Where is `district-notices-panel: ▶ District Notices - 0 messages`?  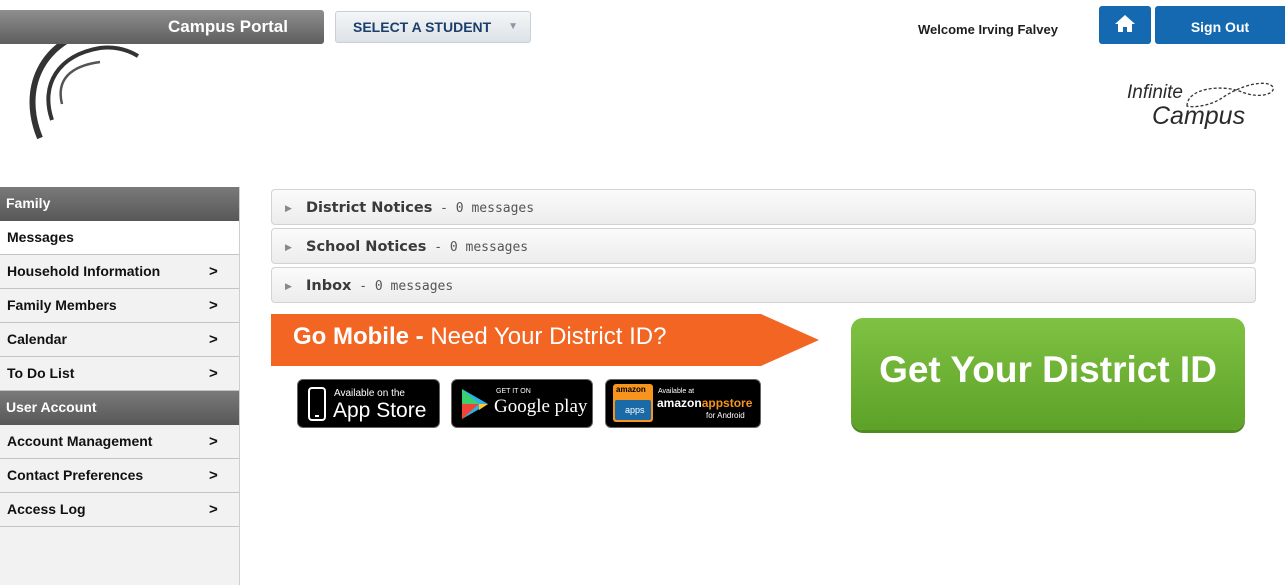 district-notices-panel: ▶ District Notices - 0 messages is located at coordinates (763, 207).